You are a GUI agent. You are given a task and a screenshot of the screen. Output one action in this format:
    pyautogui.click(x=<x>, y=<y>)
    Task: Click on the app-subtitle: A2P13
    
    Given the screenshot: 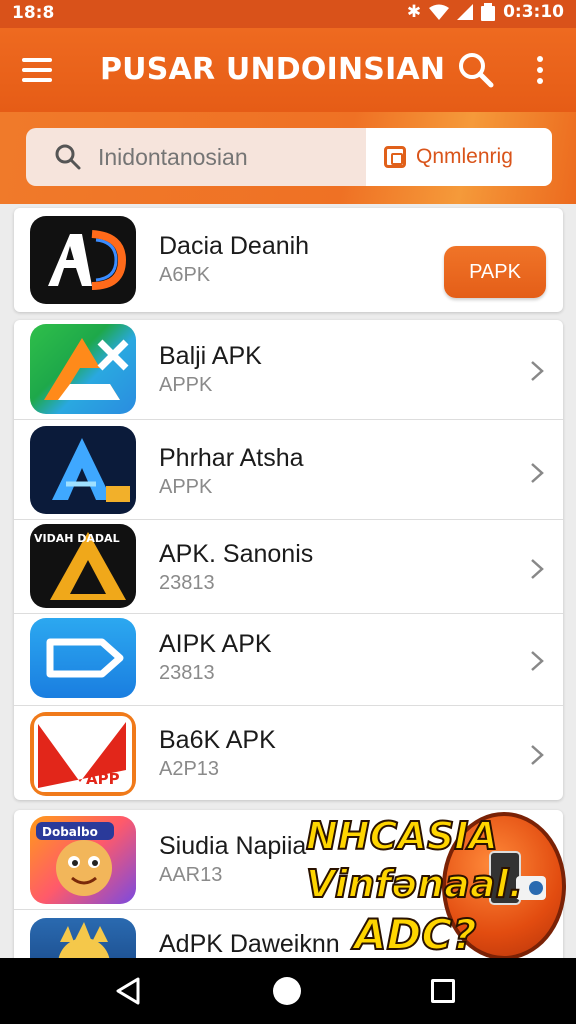 What is the action you would take?
    pyautogui.click(x=189, y=769)
    